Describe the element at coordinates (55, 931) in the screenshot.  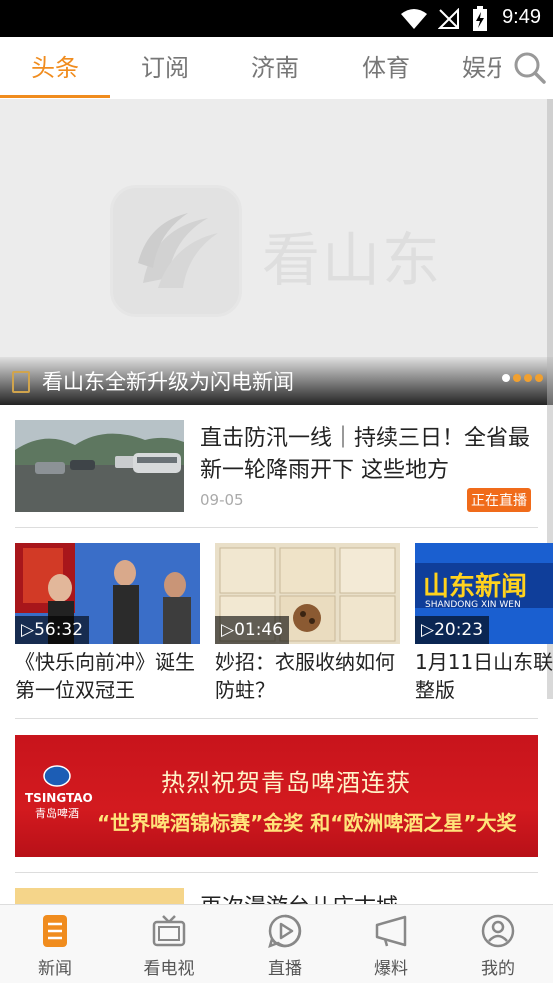
I see `news-icon` at that location.